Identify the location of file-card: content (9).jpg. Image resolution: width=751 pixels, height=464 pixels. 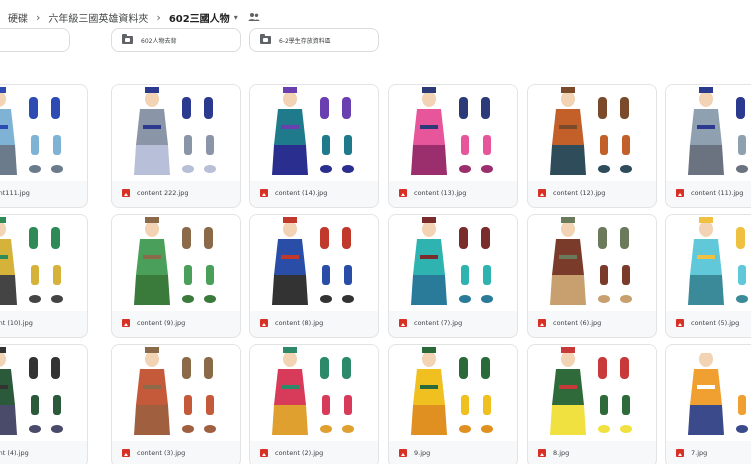
(176, 276).